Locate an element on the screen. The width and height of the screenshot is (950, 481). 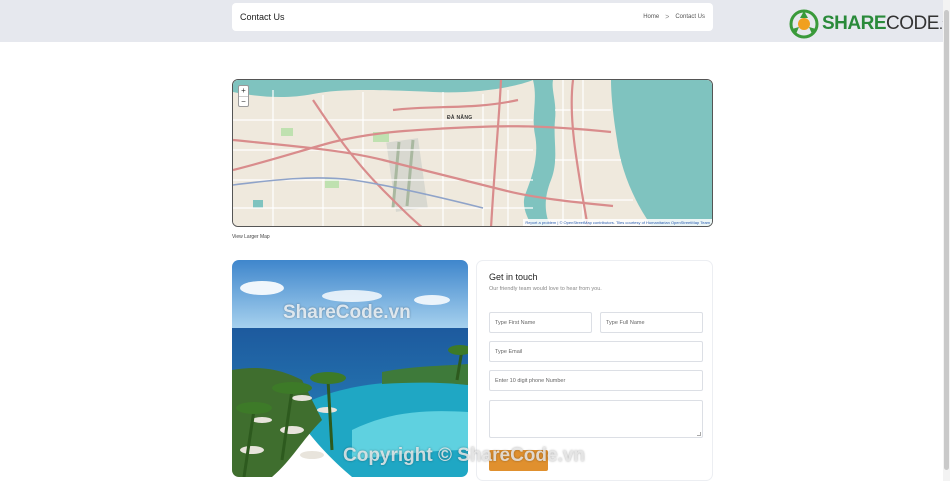
message-textarea is located at coordinates (596, 419).